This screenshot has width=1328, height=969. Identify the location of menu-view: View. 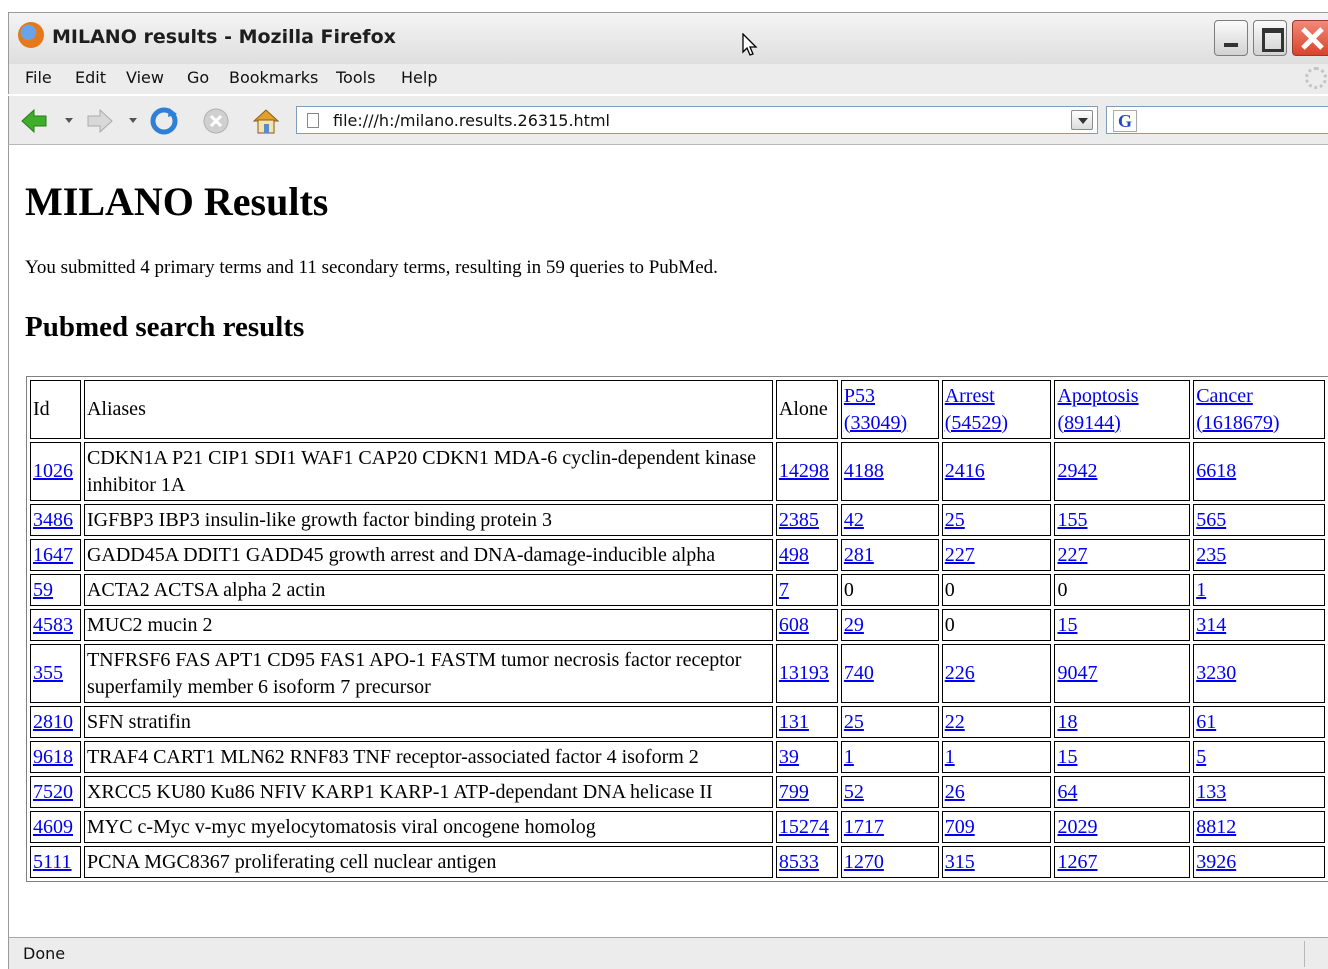
(145, 77).